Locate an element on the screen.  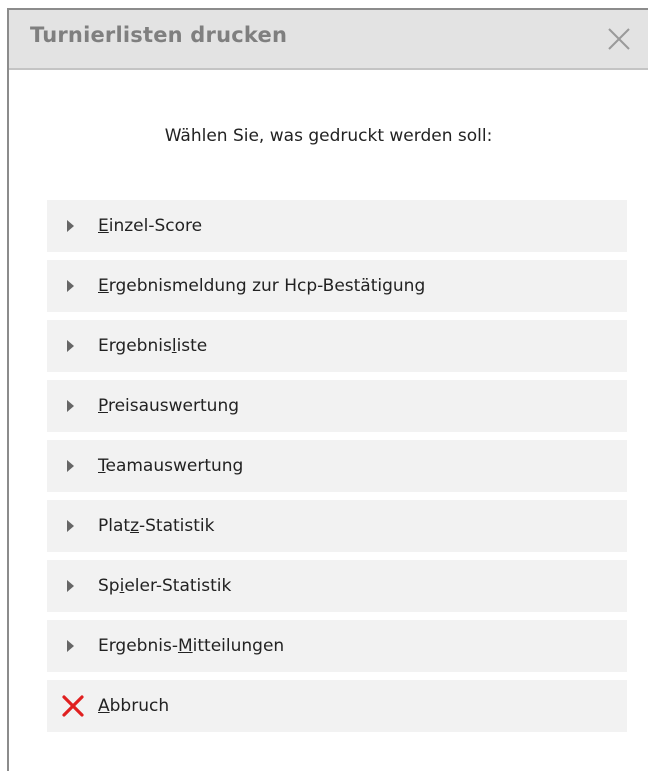
option-ergebnismeldung: Ergebnismeldung zur Hcp-Bestätigung is located at coordinates (337, 286).